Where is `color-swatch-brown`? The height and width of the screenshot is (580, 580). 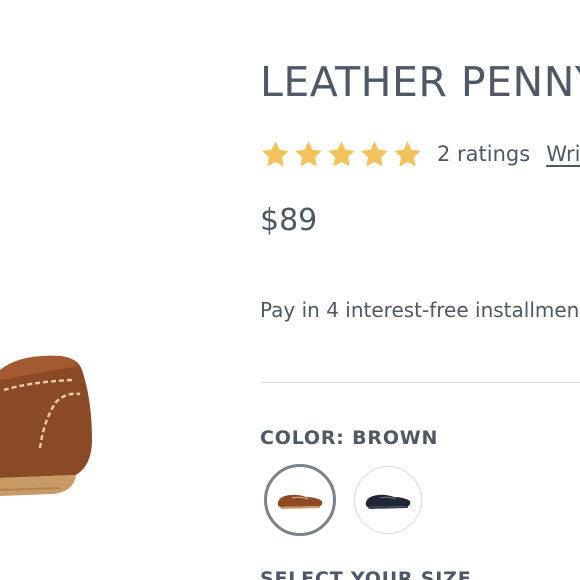
color-swatch-brown is located at coordinates (300, 500).